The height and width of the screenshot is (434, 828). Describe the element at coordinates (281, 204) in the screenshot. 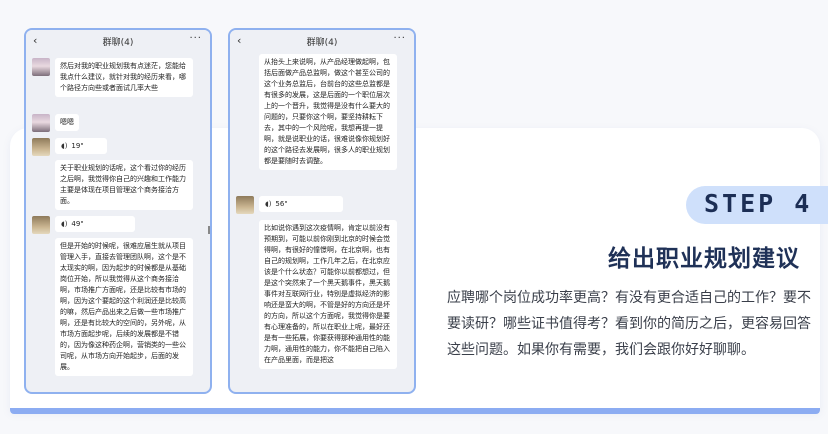

I see `voice-duration: 56"` at that location.